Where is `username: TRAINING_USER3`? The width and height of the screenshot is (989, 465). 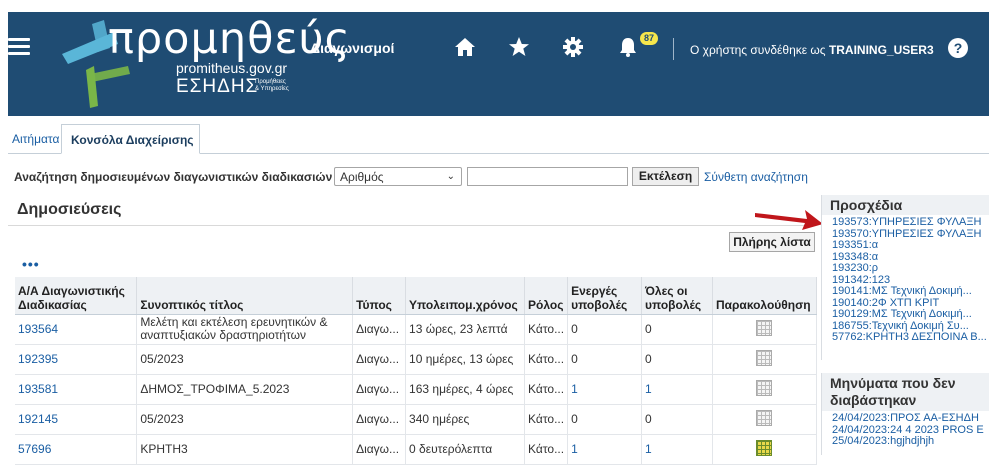
username: TRAINING_USER3 is located at coordinates (881, 50).